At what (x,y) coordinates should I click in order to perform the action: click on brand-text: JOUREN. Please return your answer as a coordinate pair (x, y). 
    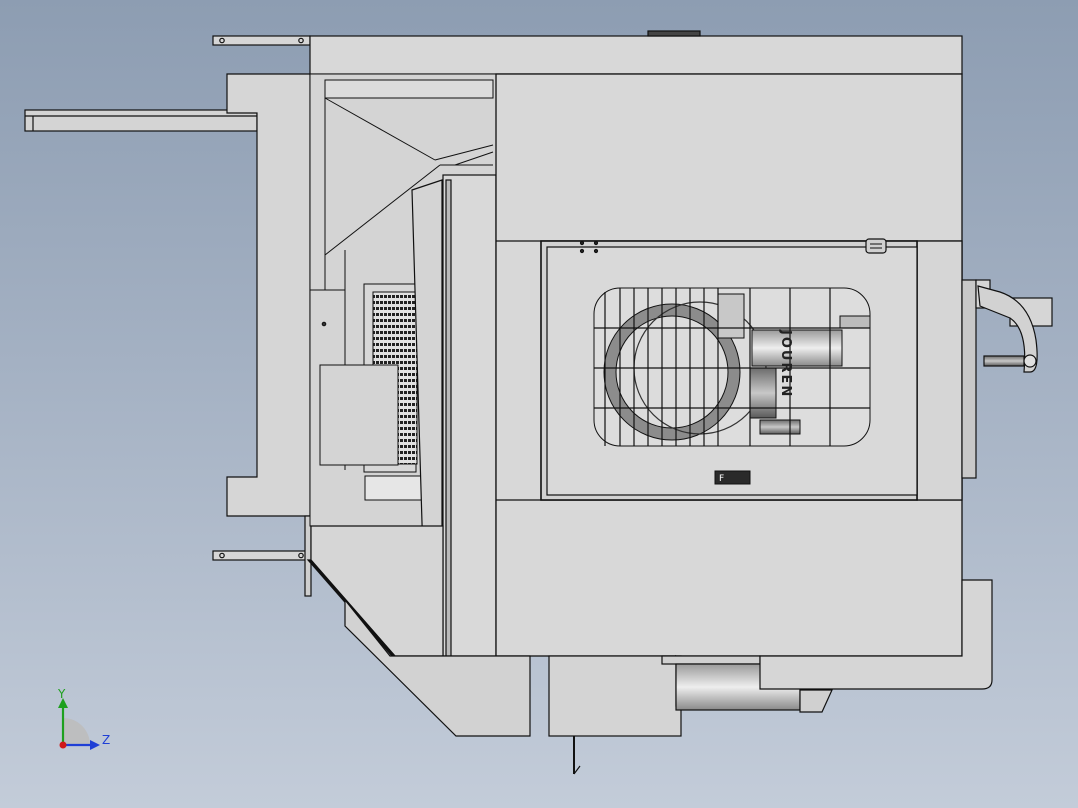
    Looking at the image, I should click on (785, 363).